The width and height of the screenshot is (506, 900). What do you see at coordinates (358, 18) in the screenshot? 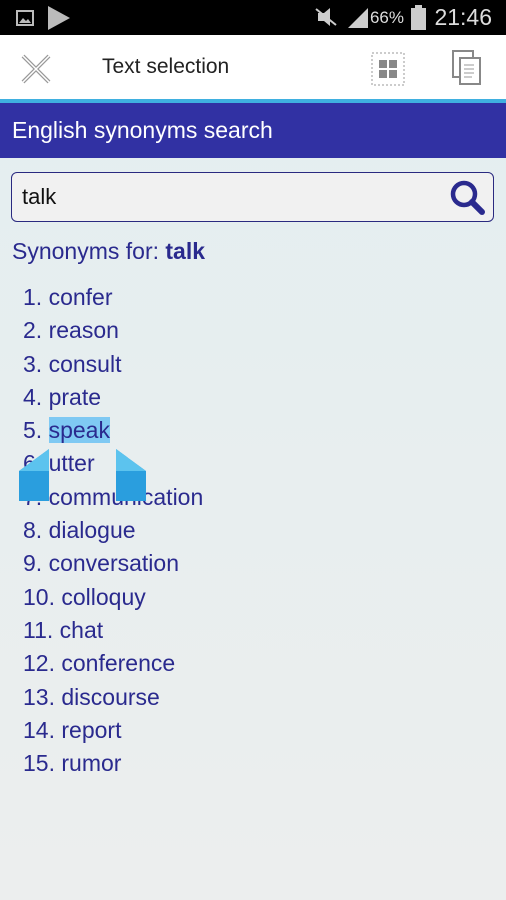
I see `signal-icon` at bounding box center [358, 18].